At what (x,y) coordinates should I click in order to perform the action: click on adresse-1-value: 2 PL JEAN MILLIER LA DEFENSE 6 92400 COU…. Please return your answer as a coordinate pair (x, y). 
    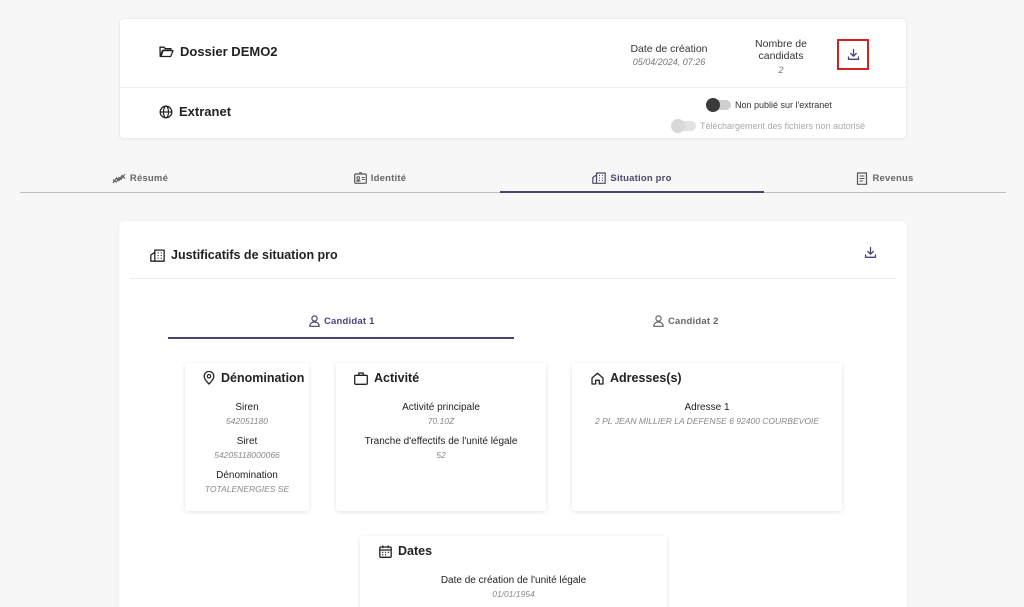
    Looking at the image, I should click on (707, 421).